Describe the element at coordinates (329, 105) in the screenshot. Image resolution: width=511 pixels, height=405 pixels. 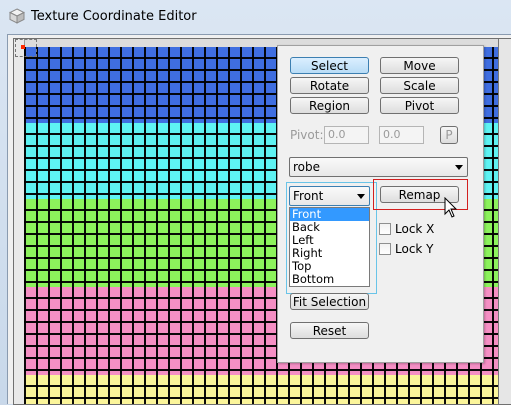
I see `region-button: Region` at that location.